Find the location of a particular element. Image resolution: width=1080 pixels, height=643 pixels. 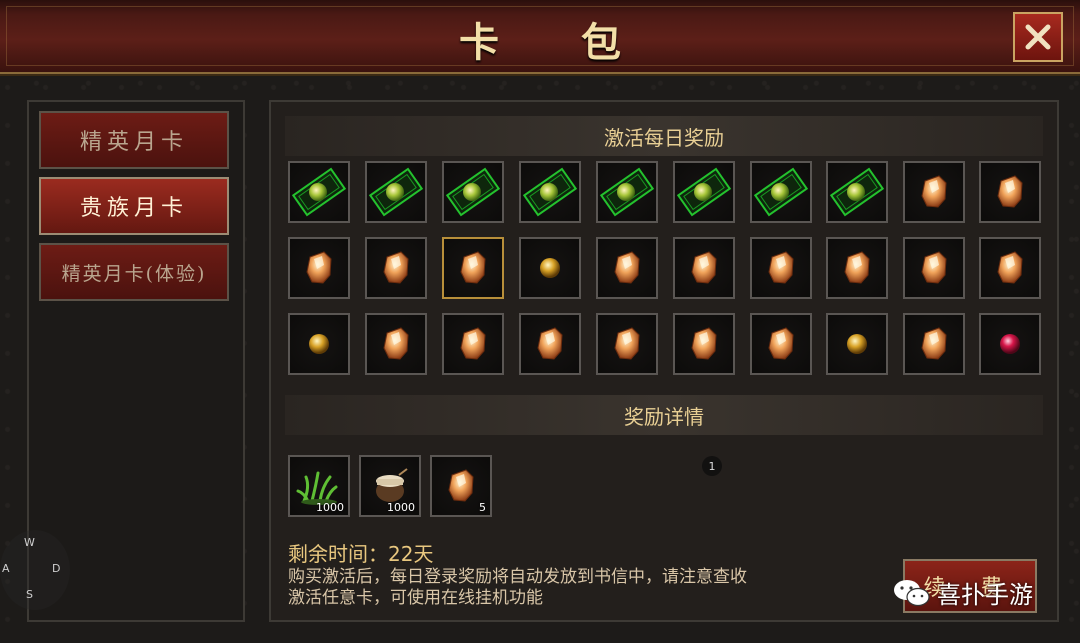

title-bar: 卡 包 is located at coordinates (540, 37).